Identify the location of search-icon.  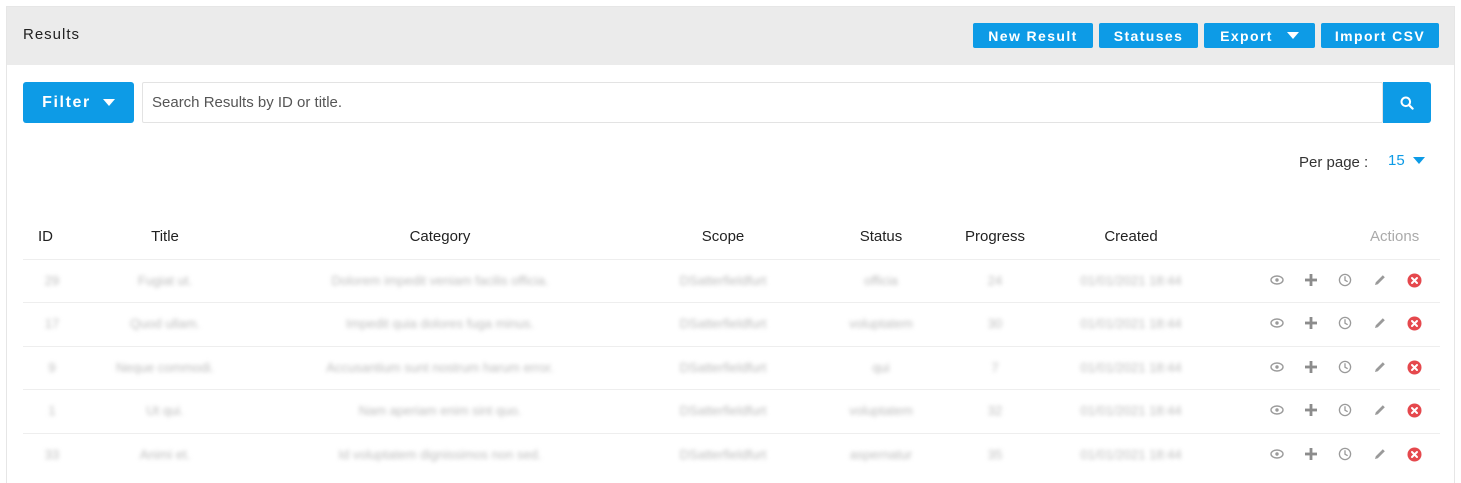
(1407, 103).